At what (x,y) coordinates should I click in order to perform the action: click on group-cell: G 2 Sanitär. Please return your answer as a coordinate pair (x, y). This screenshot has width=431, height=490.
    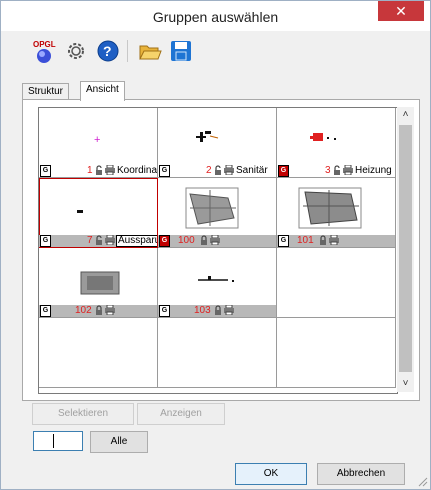
    Looking at the image, I should click on (217, 143).